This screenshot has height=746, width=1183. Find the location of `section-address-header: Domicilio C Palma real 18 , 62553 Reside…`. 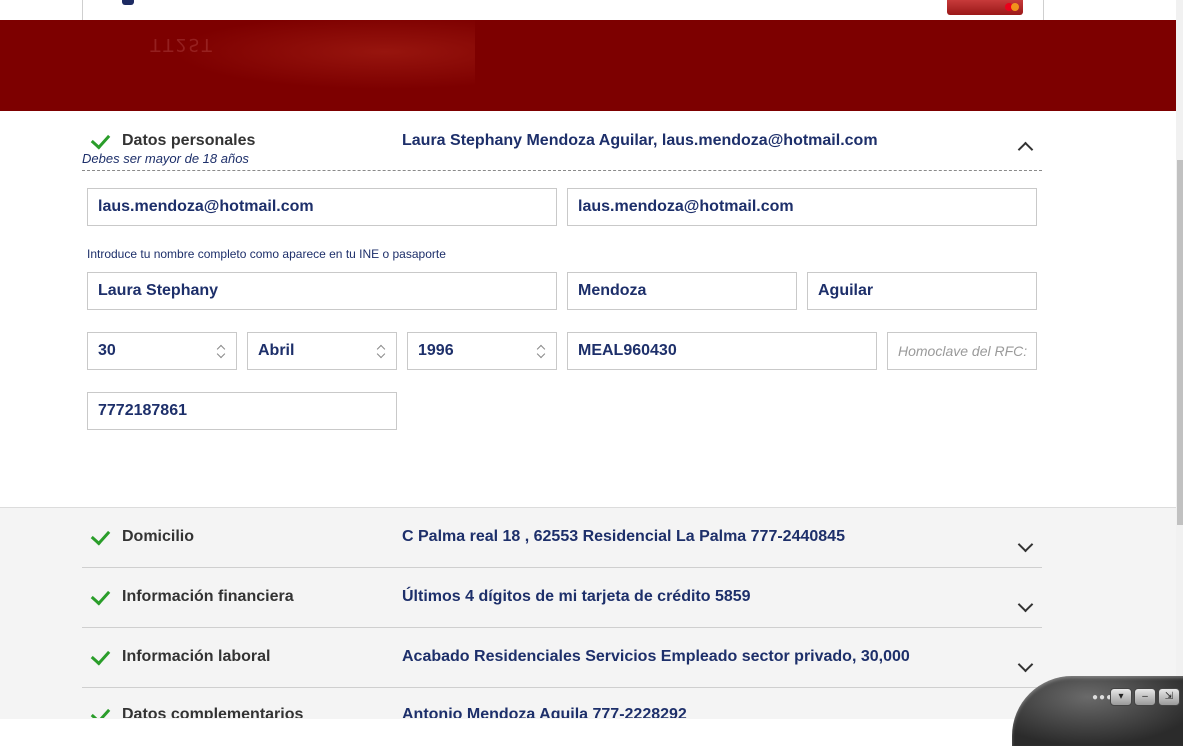

section-address-header: Domicilio C Palma real 18 , 62553 Reside… is located at coordinates (562, 550).